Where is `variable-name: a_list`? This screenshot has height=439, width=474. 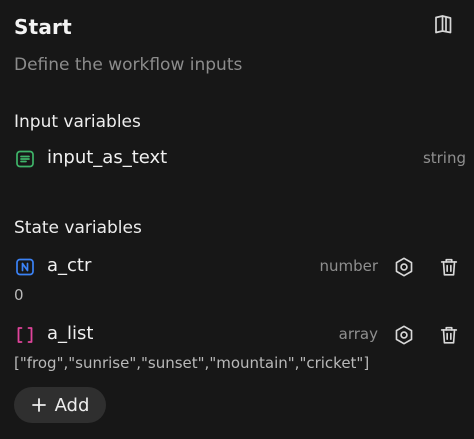
variable-name: a_list is located at coordinates (70, 333).